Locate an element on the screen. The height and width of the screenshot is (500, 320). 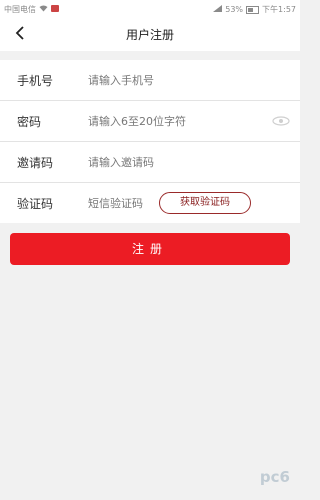
phone-input is located at coordinates (163, 80).